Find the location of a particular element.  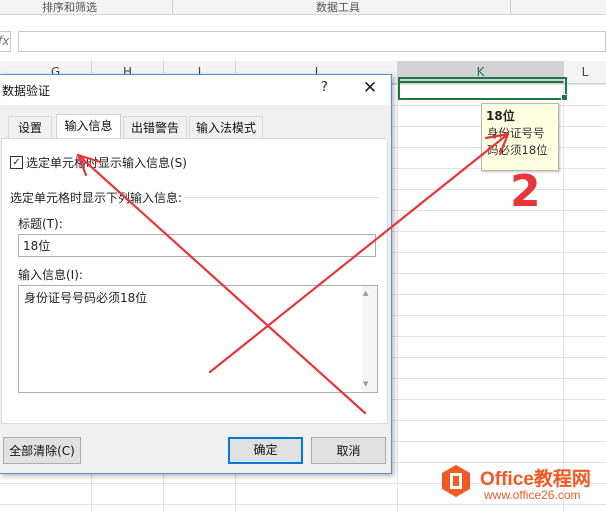

watermark-name: Office教程网 is located at coordinates (535, 479).